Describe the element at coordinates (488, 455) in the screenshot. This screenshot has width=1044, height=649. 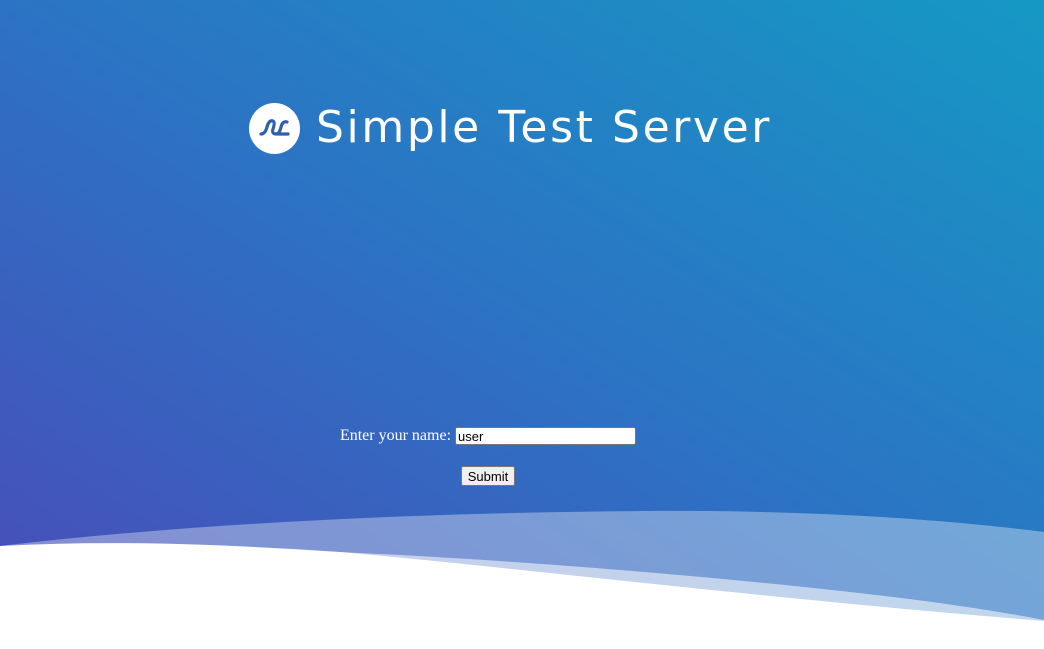
I see `name-form: Enter your name: Submit` at that location.